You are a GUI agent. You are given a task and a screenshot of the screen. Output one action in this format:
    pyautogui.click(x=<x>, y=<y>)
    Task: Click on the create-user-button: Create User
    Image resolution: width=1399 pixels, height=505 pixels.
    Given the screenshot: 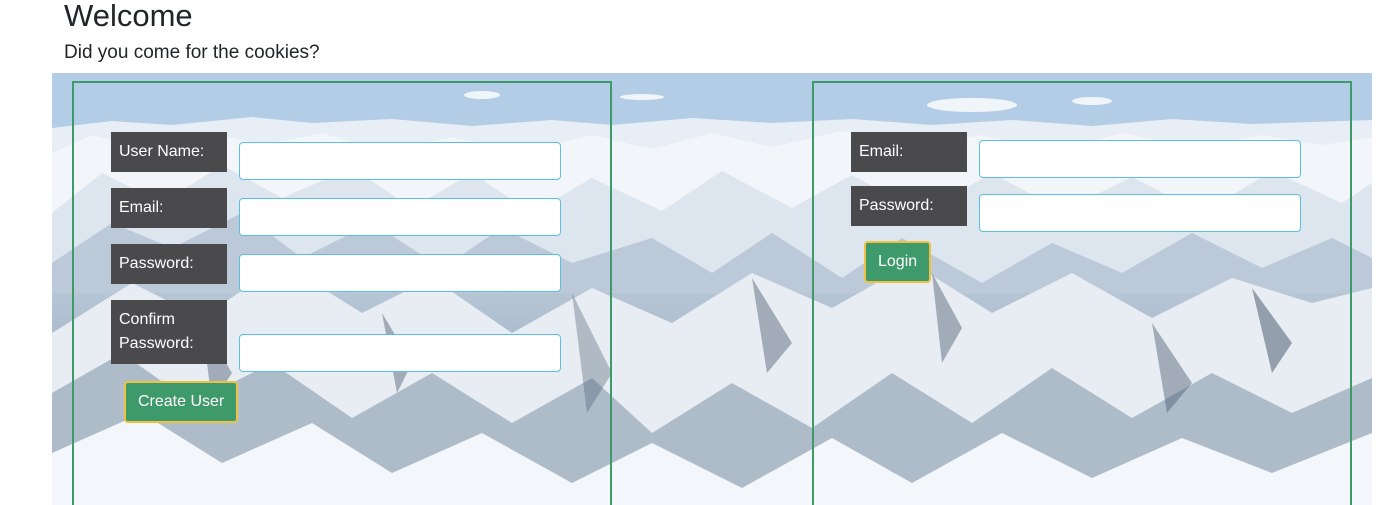 What is the action you would take?
    pyautogui.click(x=181, y=402)
    